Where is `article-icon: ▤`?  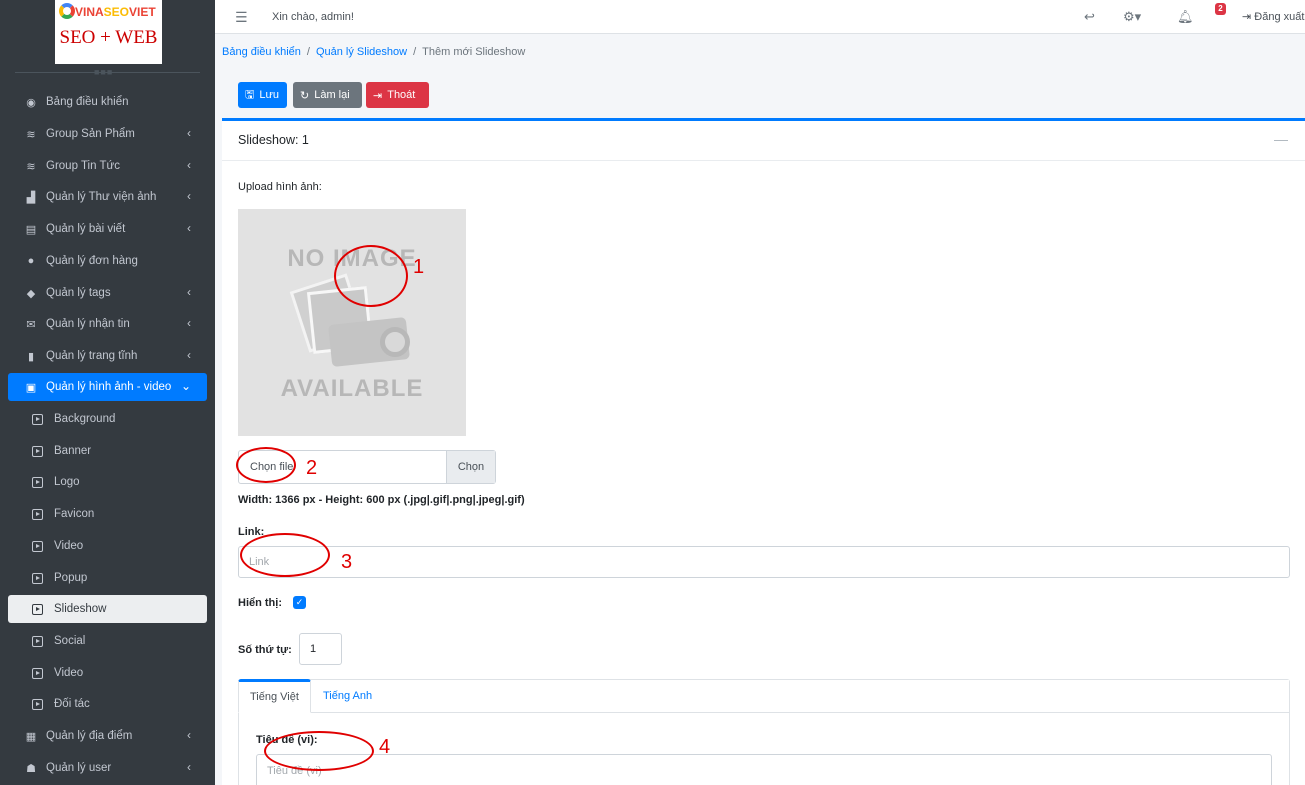 article-icon: ▤ is located at coordinates (31, 229).